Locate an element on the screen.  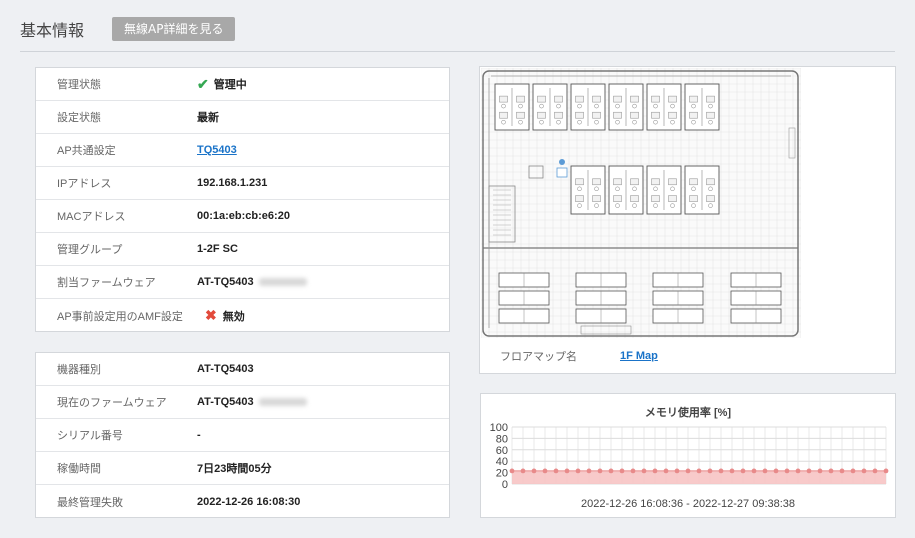
mac-address: 00:1a:eb:cb:e6:20 is located at coordinates (243, 216).